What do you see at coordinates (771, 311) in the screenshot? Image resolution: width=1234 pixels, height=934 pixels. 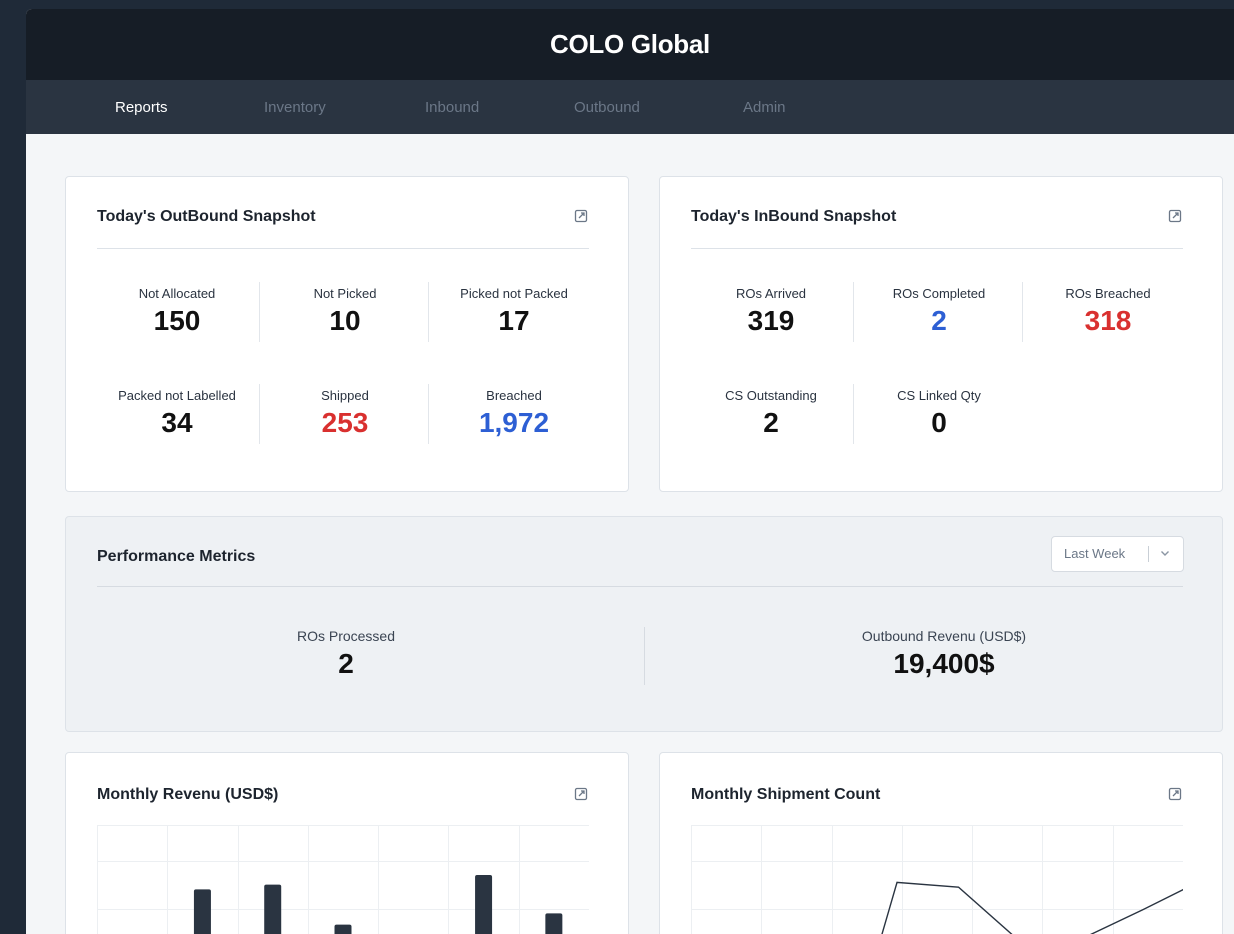 I see `stat-ros-arrived: ROs Arrived 319` at bounding box center [771, 311].